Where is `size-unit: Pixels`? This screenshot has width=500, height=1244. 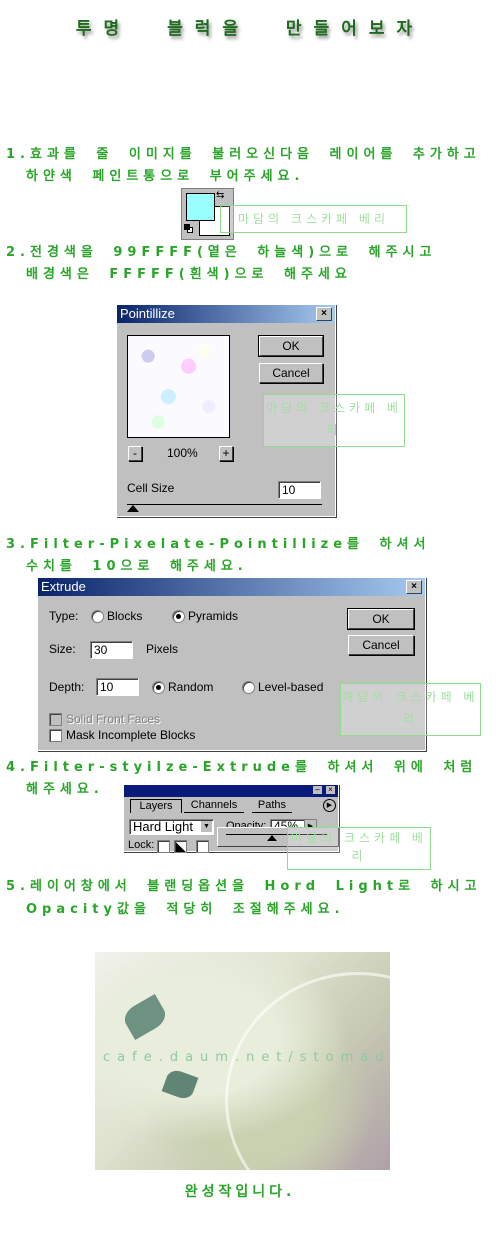 size-unit: Pixels is located at coordinates (162, 649).